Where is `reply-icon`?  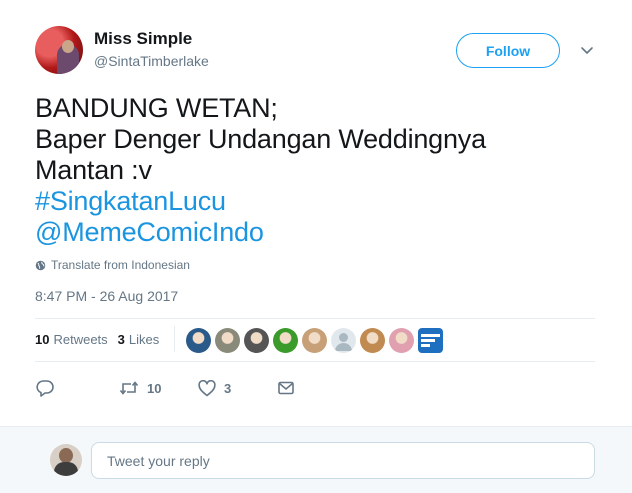 reply-icon is located at coordinates (45, 388).